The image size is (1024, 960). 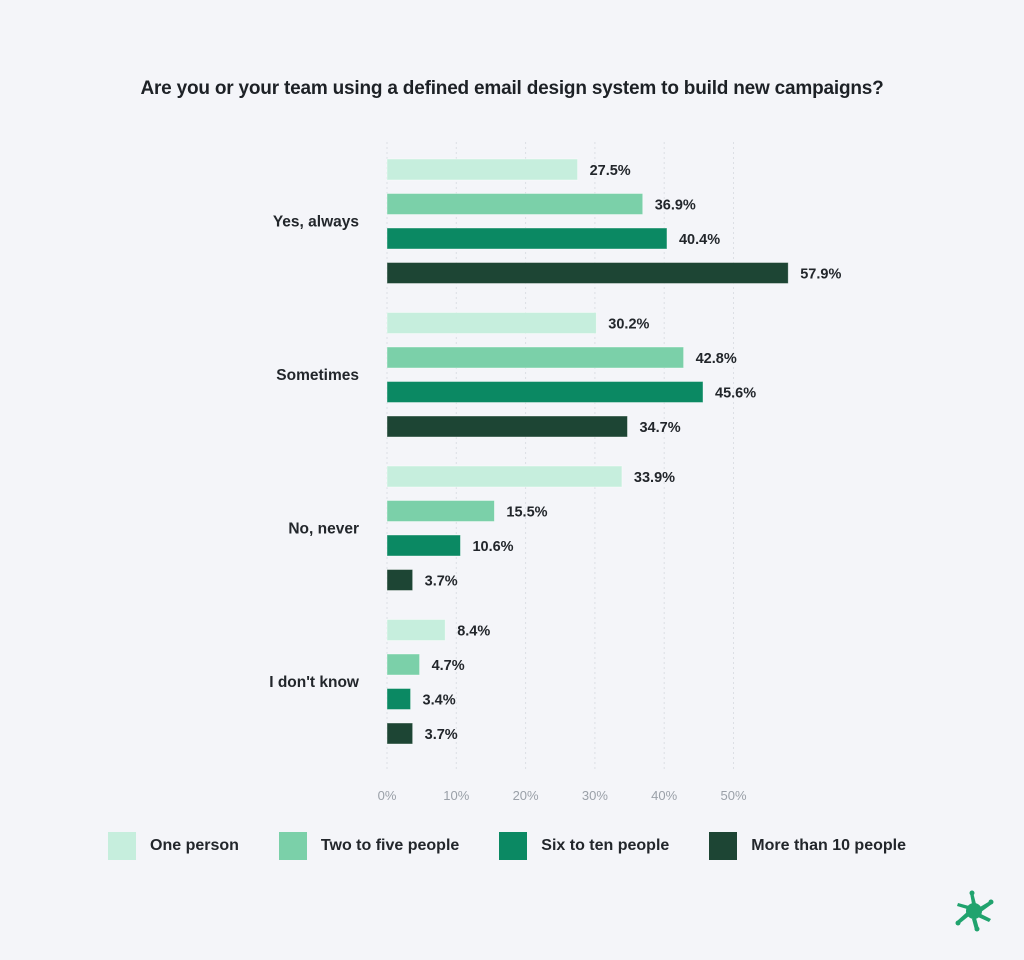 What do you see at coordinates (628, 325) in the screenshot?
I see `data-label: 30.2%` at bounding box center [628, 325].